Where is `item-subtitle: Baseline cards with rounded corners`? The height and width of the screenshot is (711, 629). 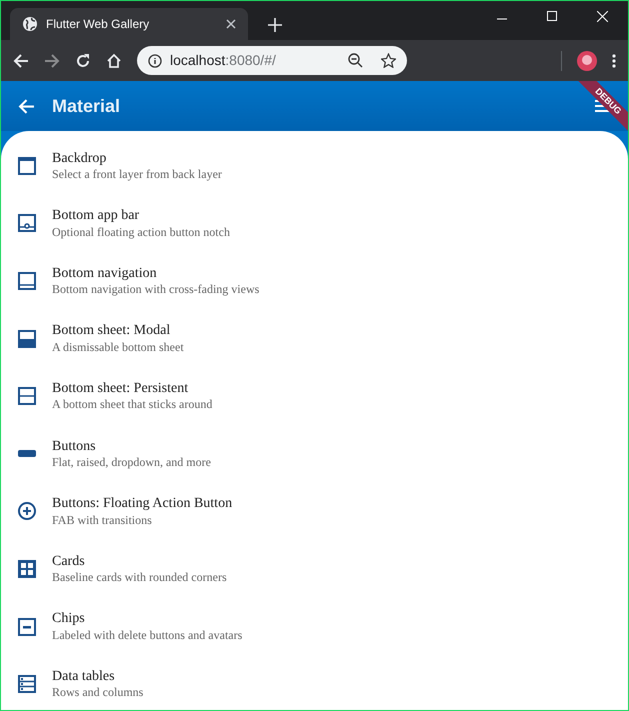 item-subtitle: Baseline cards with rounded corners is located at coordinates (139, 578).